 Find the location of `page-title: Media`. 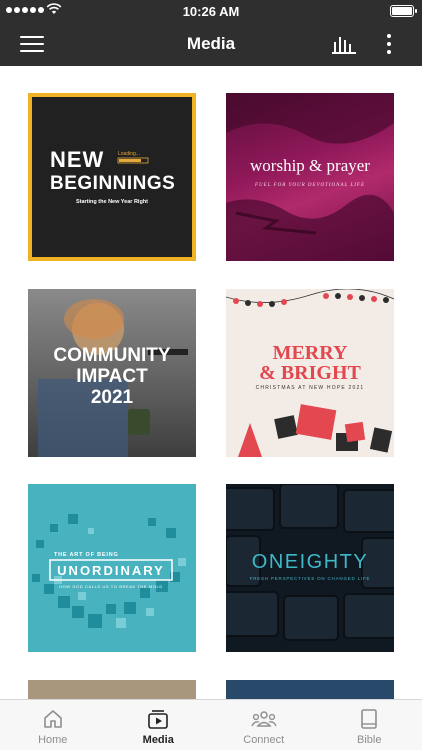

page-title: Media is located at coordinates (211, 43).